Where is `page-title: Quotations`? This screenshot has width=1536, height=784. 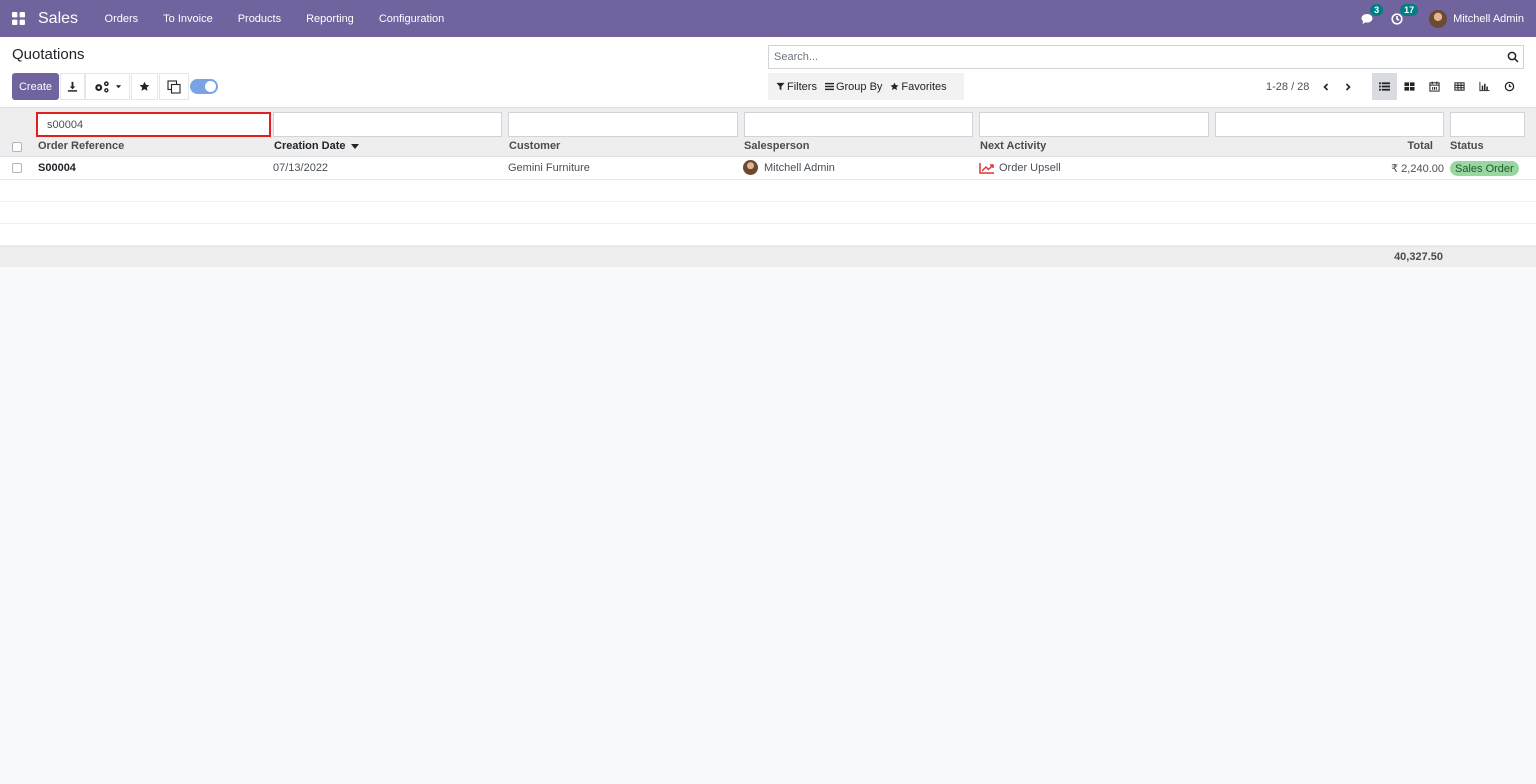
page-title: Quotations is located at coordinates (48, 54).